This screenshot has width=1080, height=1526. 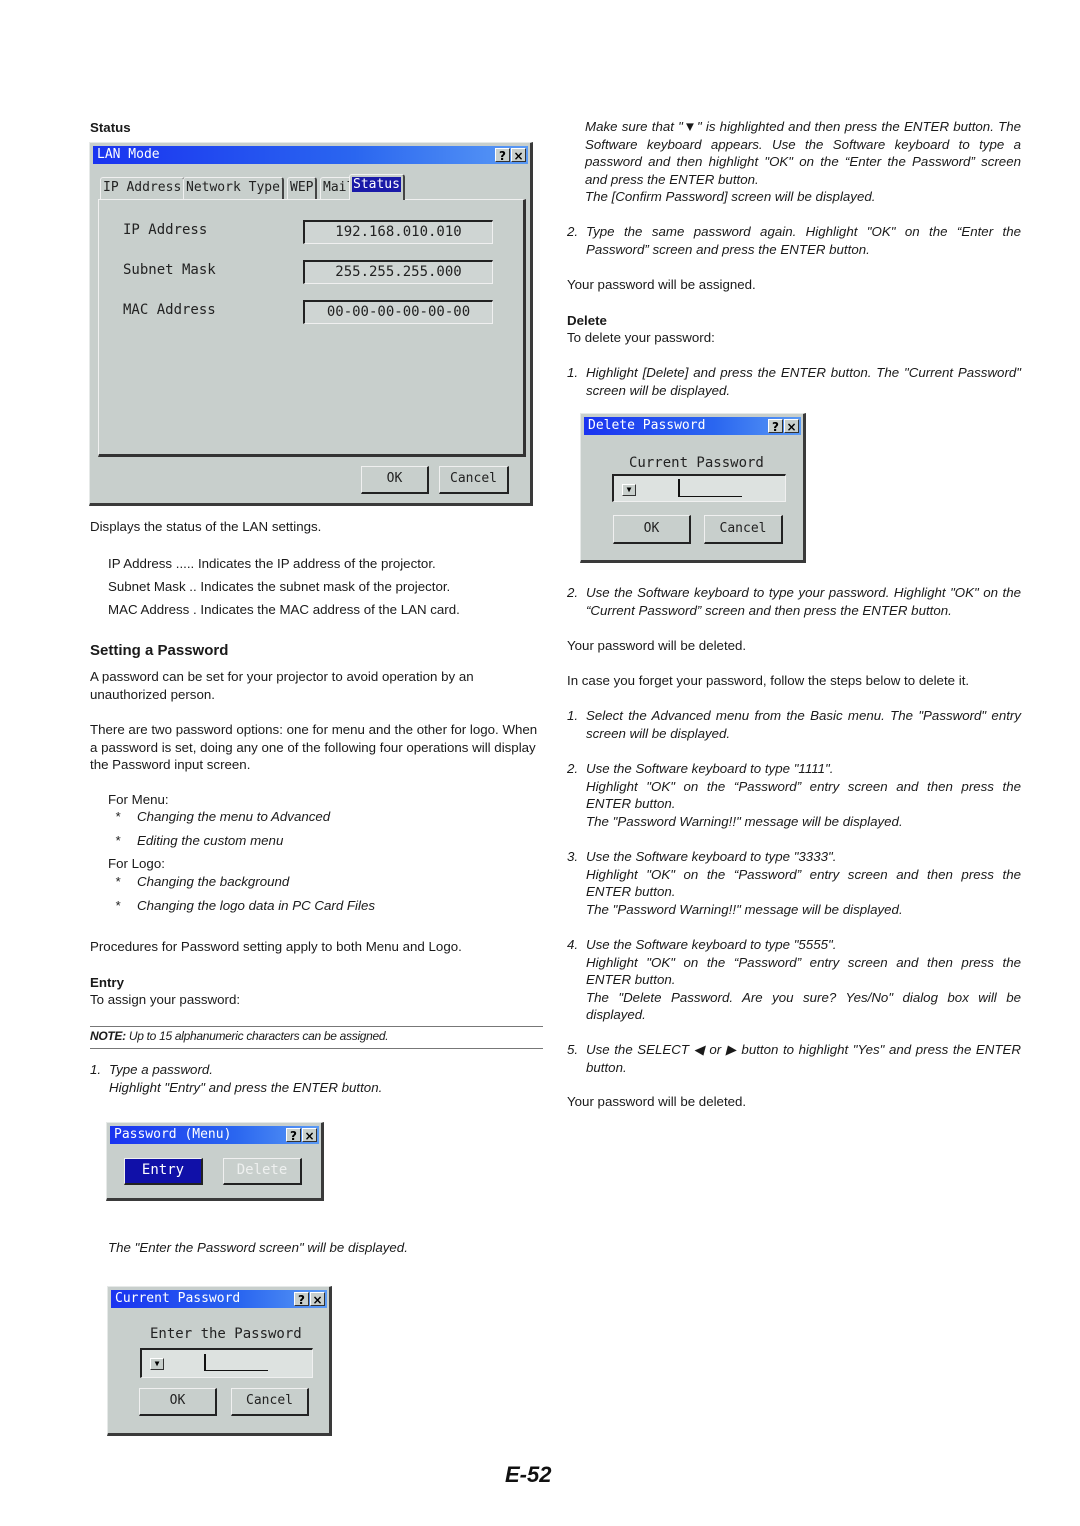 What do you see at coordinates (647, 425) in the screenshot?
I see `dialog-title: Delete Password` at bounding box center [647, 425].